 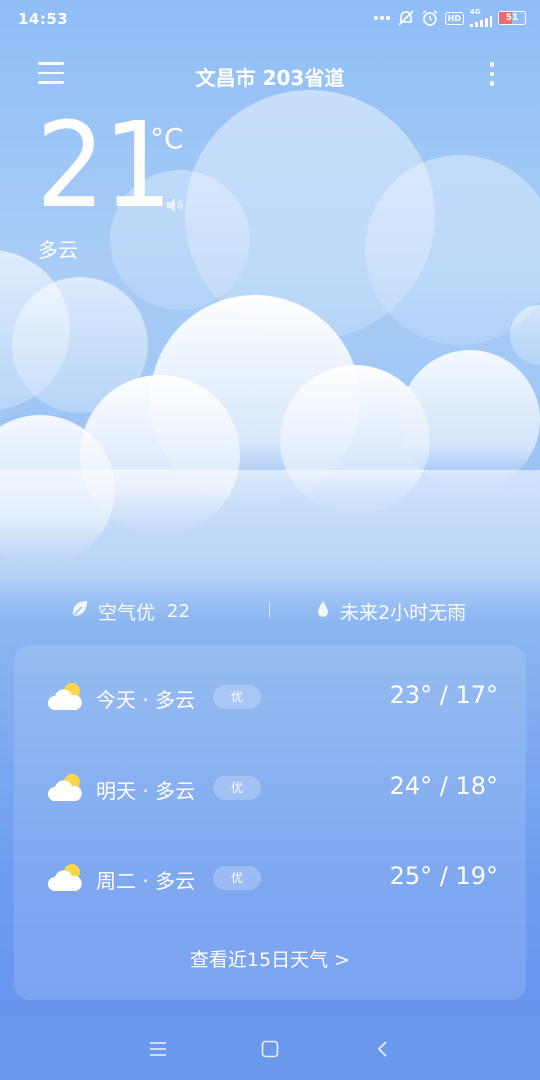 What do you see at coordinates (270, 697) in the screenshot?
I see `forecast-row-today: 今天 · 多云 优 23° / 17°` at bounding box center [270, 697].